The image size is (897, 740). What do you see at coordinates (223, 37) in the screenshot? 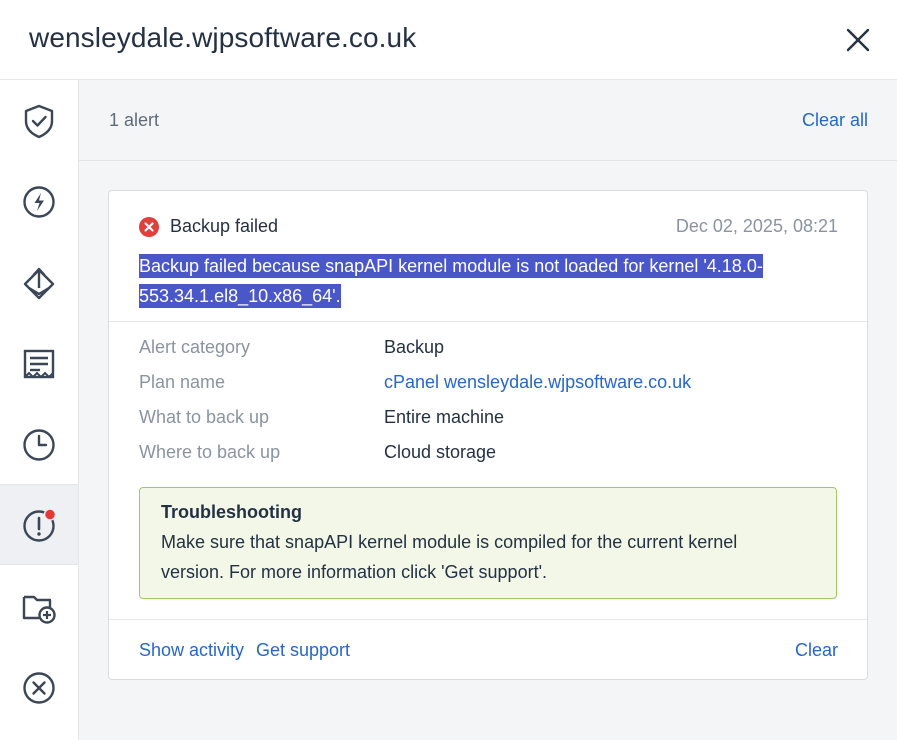
I see `page-title: wensleydale.wjpsoftware.co.uk` at bounding box center [223, 37].